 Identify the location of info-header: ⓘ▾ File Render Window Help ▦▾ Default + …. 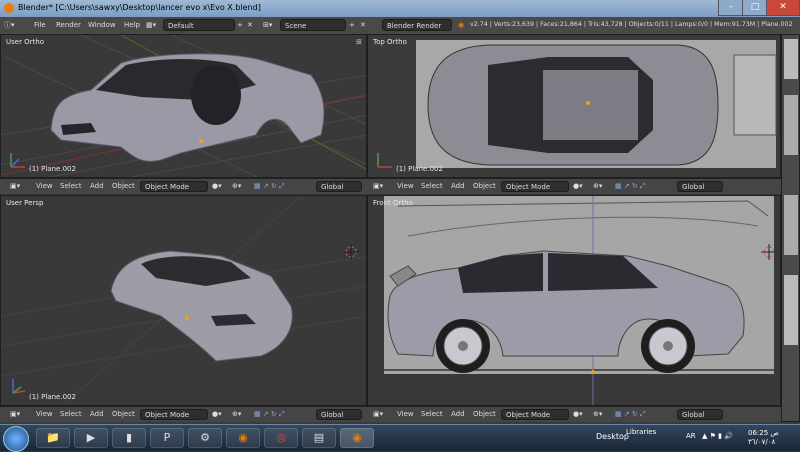
(400, 26).